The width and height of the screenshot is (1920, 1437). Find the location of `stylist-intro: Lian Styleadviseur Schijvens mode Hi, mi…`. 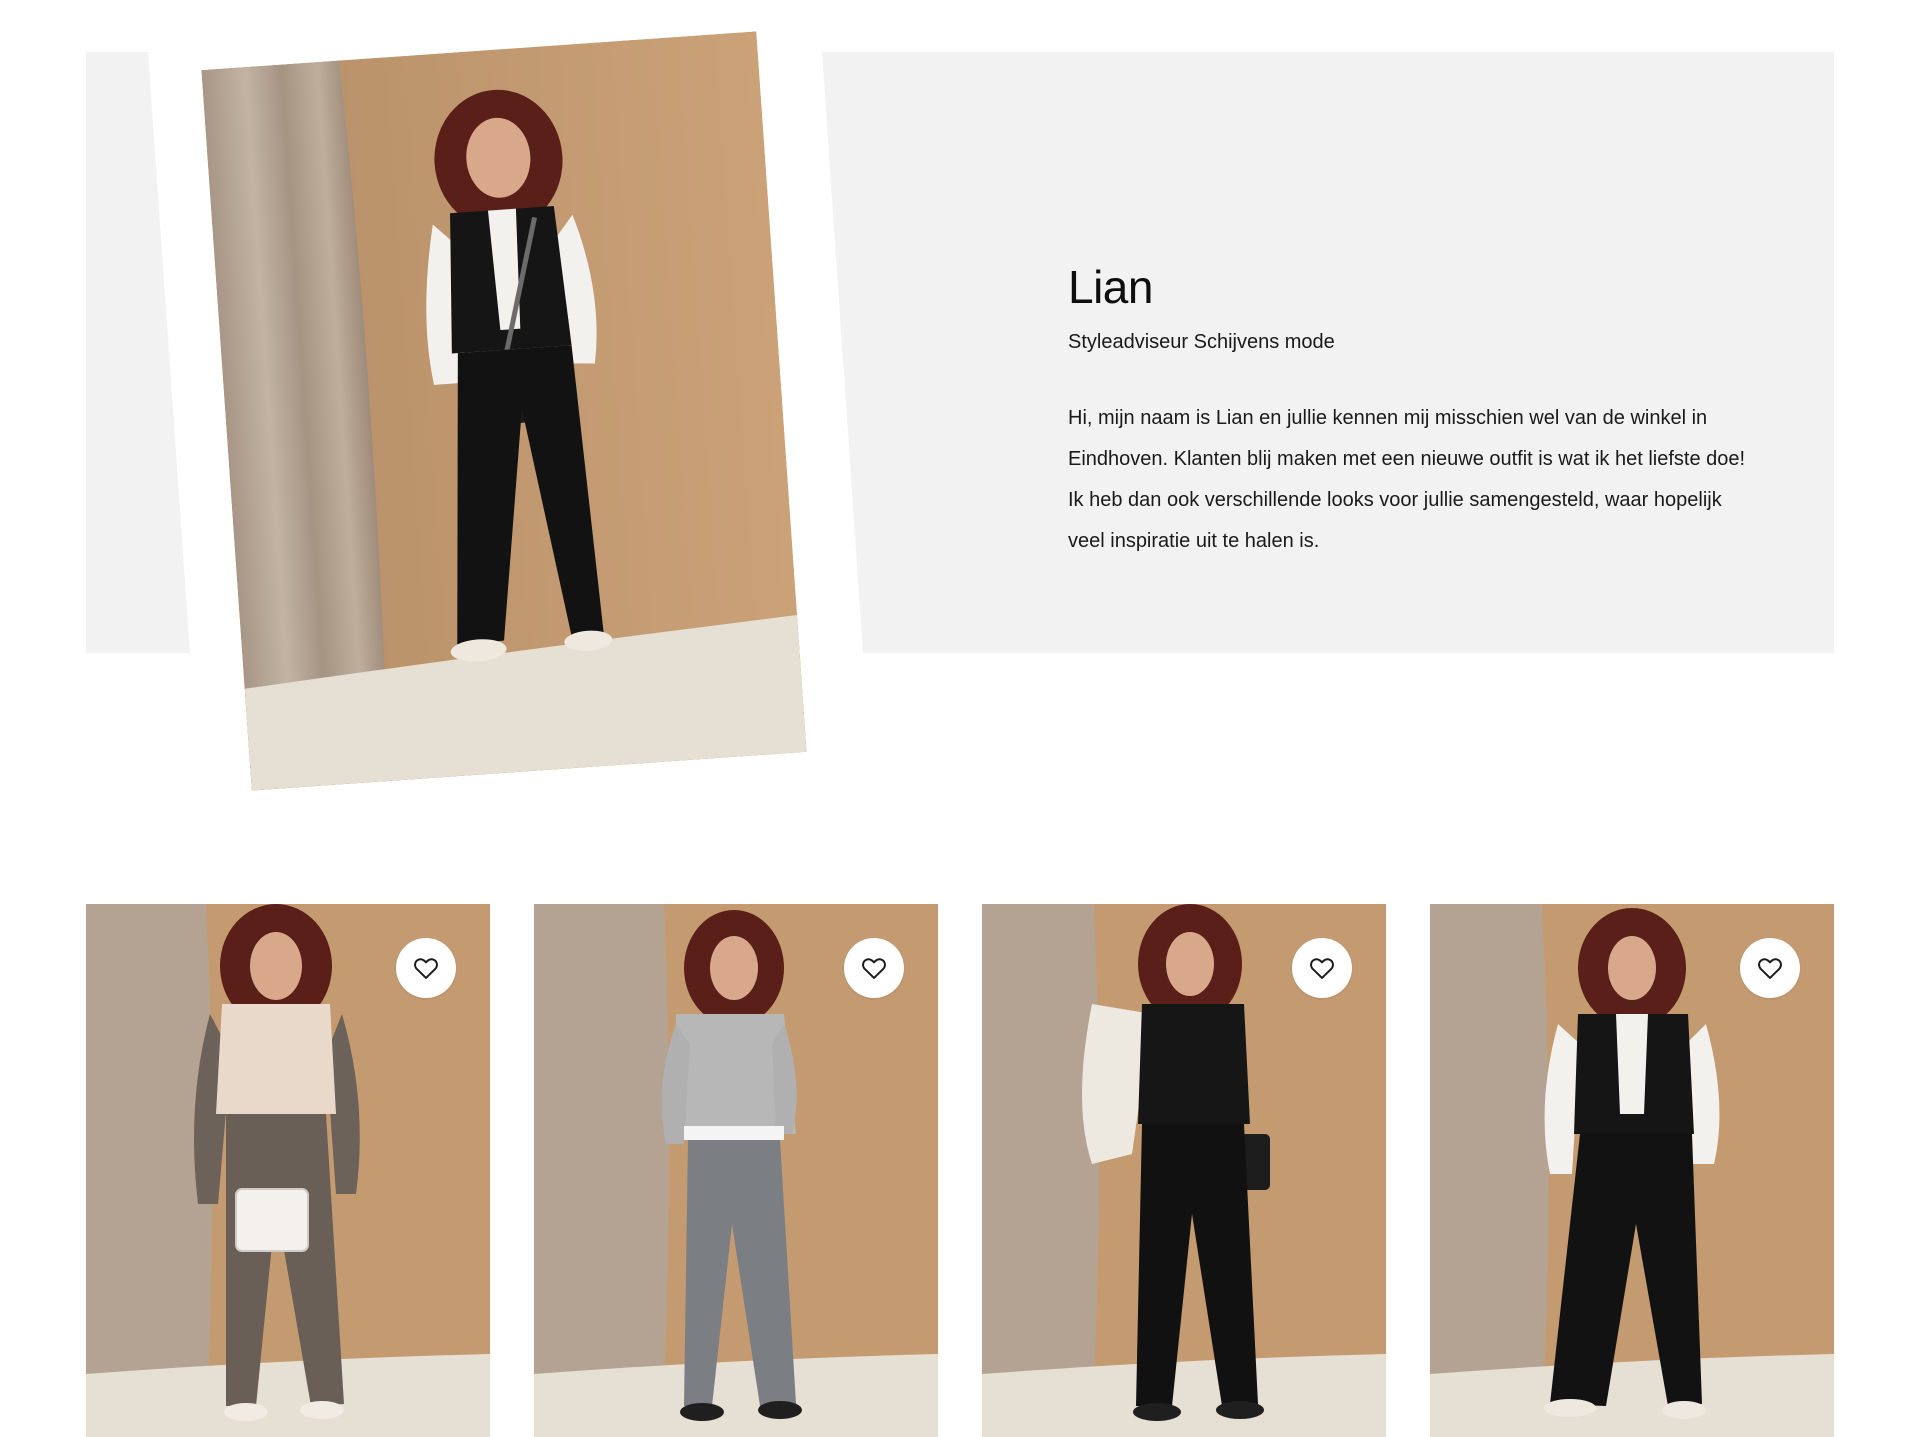

stylist-intro: Lian Styleadviseur Schijvens mode Hi, mi… is located at coordinates (1418, 412).